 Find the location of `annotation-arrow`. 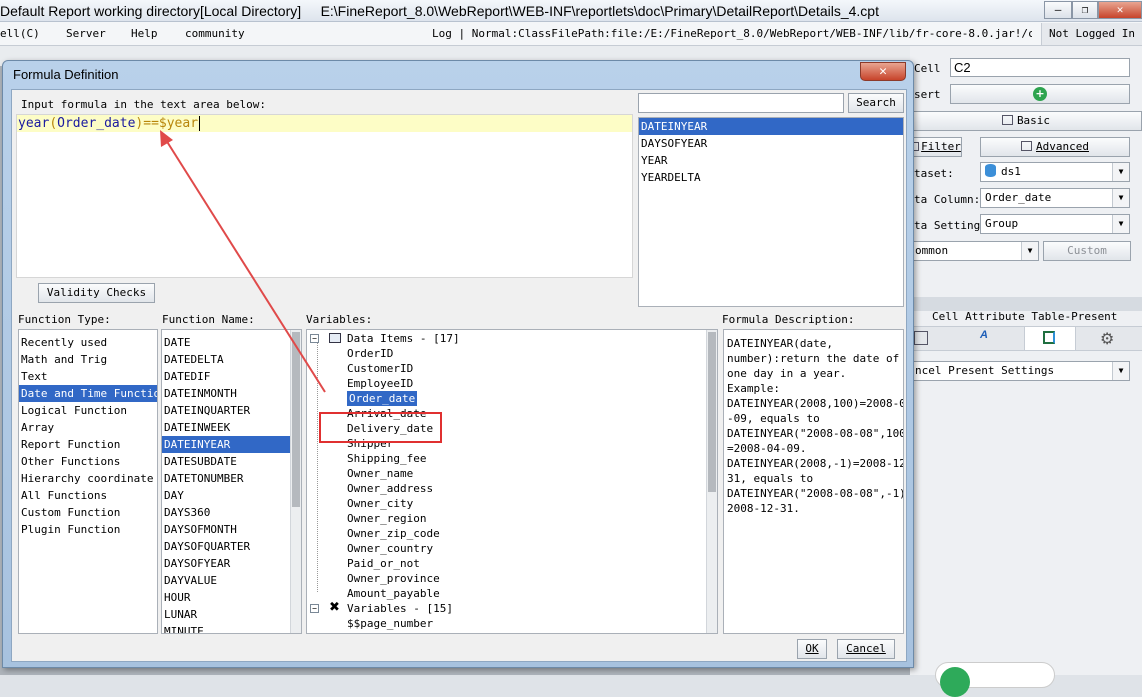

annotation-arrow is located at coordinates (243, 261).